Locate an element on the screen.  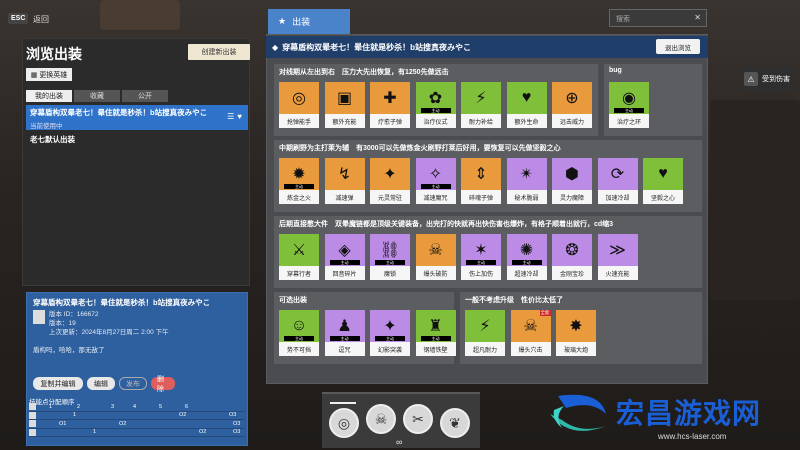
item-card: ✚ 疗愈子弹 is located at coordinates (390, 105).